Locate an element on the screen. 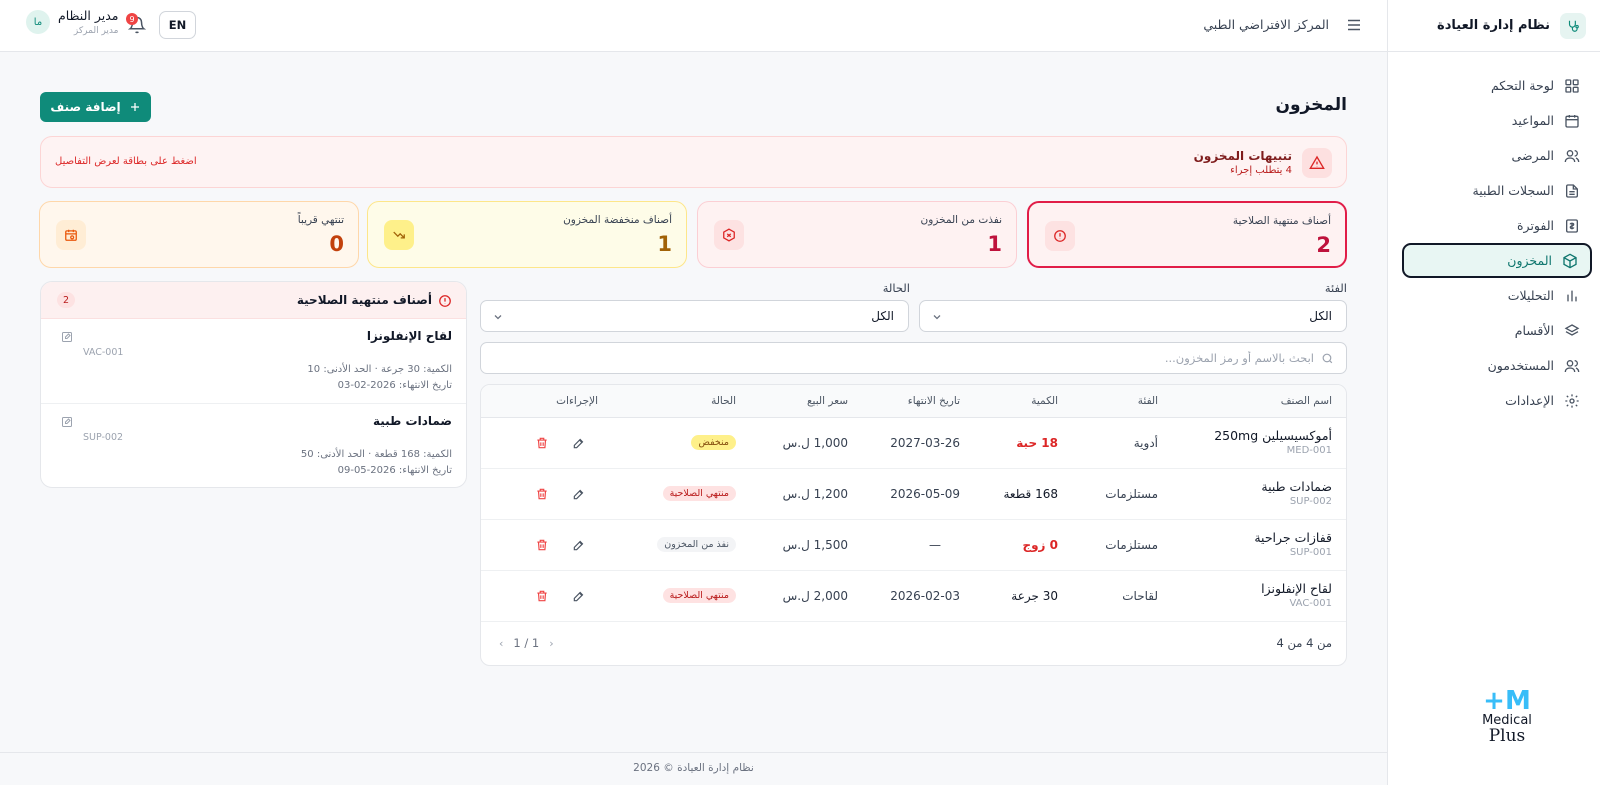 The width and height of the screenshot is (1600, 785). search-icon is located at coordinates (1327, 358).